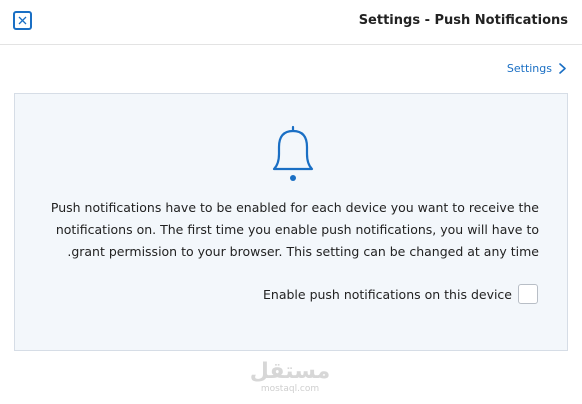 The image size is (582, 404). I want to click on enable-push-row: Enable push notifications on this device, so click(400, 294).